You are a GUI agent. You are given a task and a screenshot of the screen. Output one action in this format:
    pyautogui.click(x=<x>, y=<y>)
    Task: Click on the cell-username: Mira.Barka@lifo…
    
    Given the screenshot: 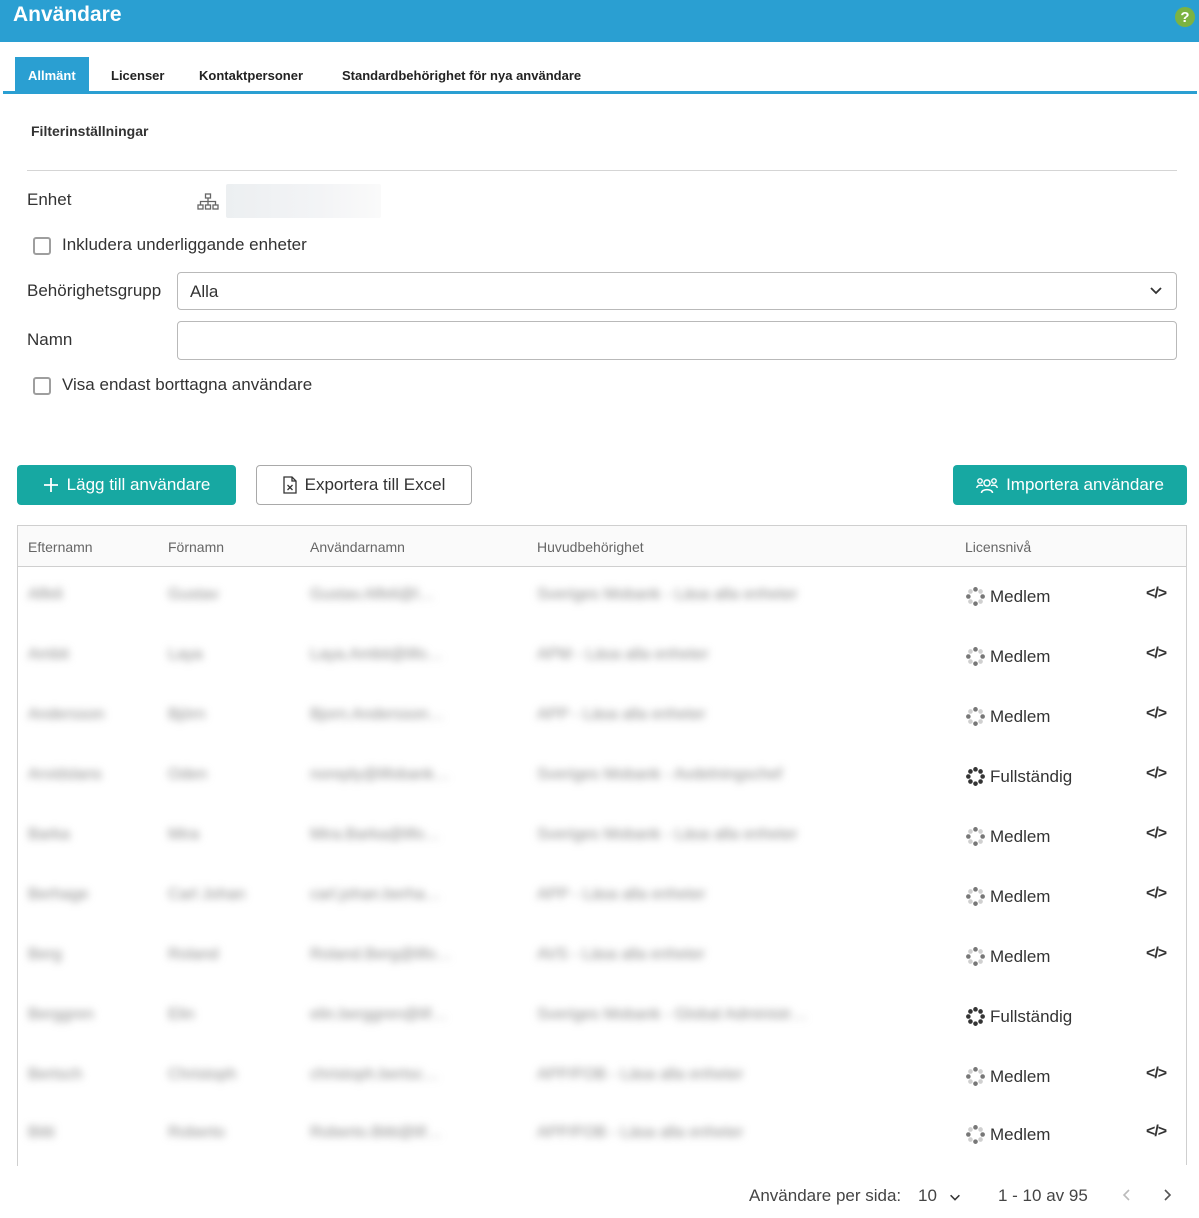 What is the action you would take?
    pyautogui.click(x=375, y=834)
    